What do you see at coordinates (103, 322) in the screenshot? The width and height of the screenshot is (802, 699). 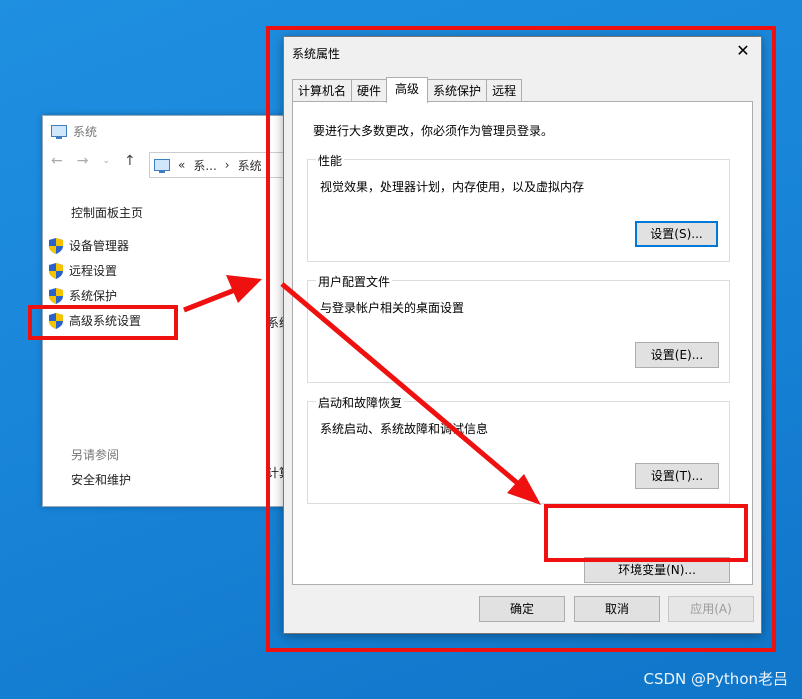 I see `highlight-advanced-settings` at bounding box center [103, 322].